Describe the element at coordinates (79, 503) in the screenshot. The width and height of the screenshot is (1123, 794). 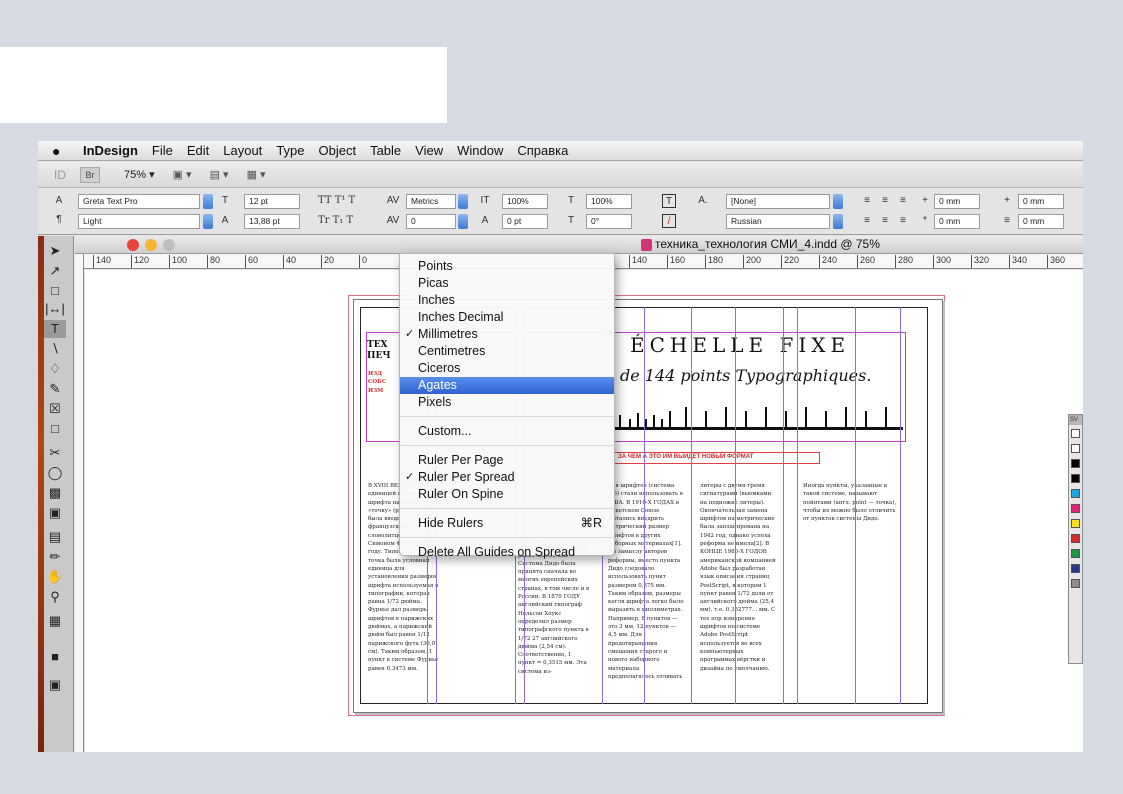
I see `vertical-ruler` at that location.